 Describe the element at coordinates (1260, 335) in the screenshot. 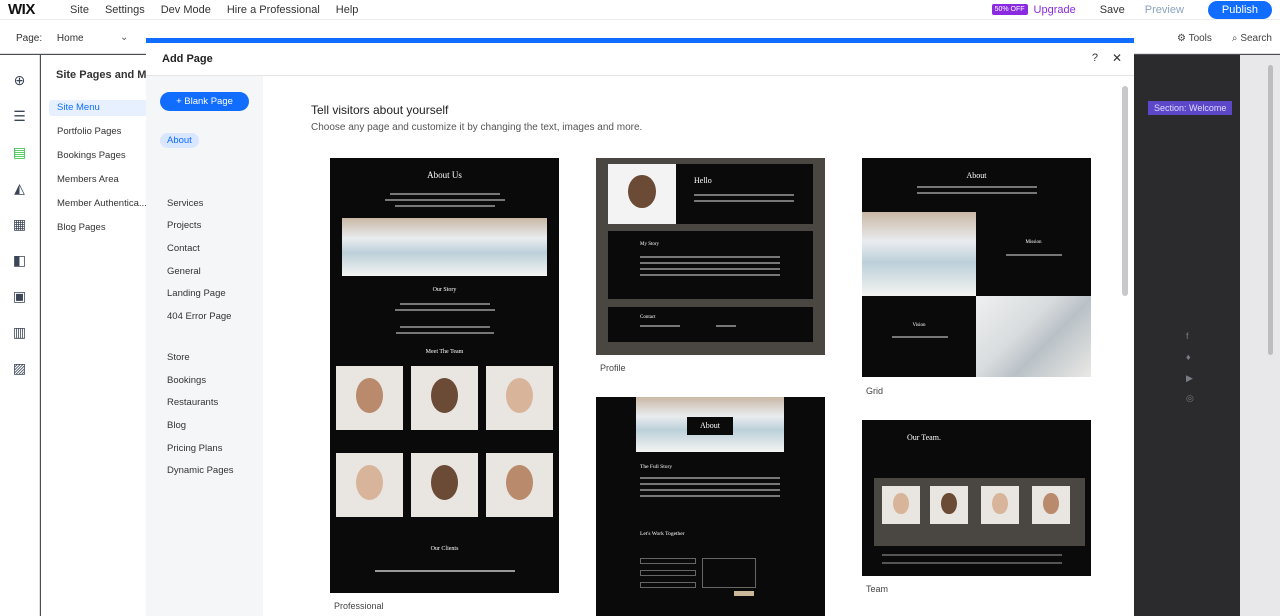

I see `canvas-scrollbar` at that location.